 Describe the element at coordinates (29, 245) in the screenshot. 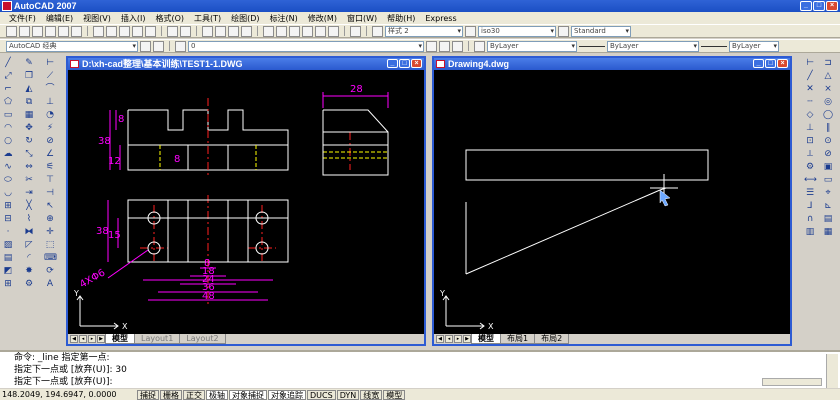

I see `chamfer-icon: ◸` at that location.